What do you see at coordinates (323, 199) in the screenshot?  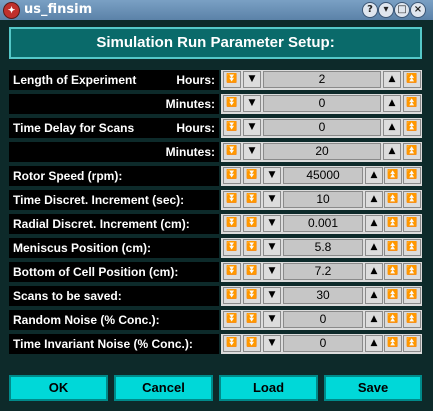 I see `time-increment-value: 10` at bounding box center [323, 199].